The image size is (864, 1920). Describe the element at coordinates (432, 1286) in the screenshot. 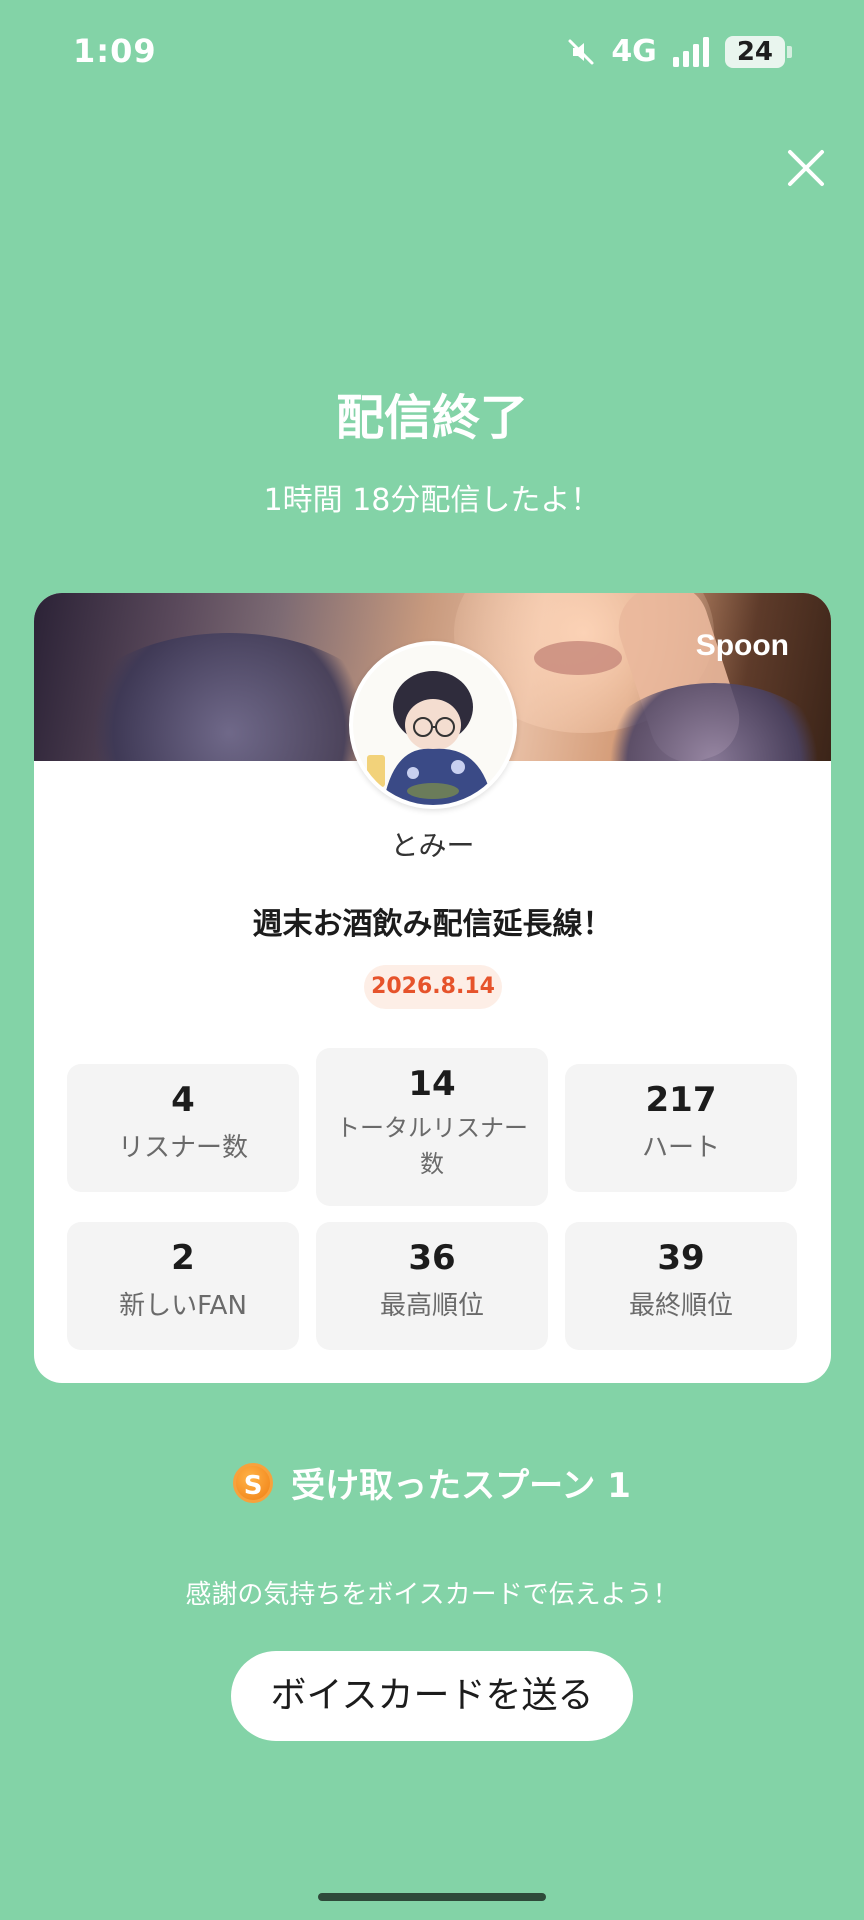

I see `stat-highest-rank: 36 最高順位` at that location.